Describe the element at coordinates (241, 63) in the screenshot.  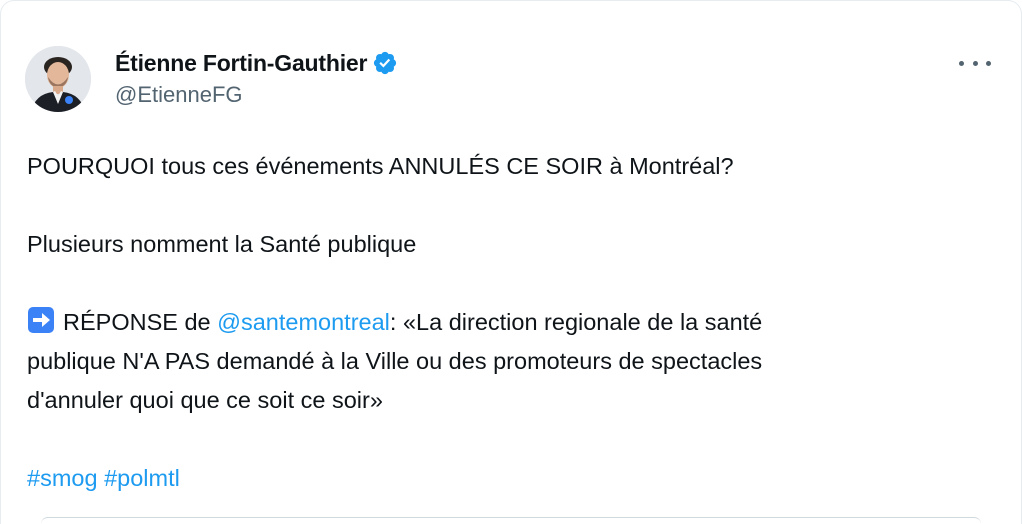
I see `author-display-name: Étienne Fortin-Gauthier` at that location.